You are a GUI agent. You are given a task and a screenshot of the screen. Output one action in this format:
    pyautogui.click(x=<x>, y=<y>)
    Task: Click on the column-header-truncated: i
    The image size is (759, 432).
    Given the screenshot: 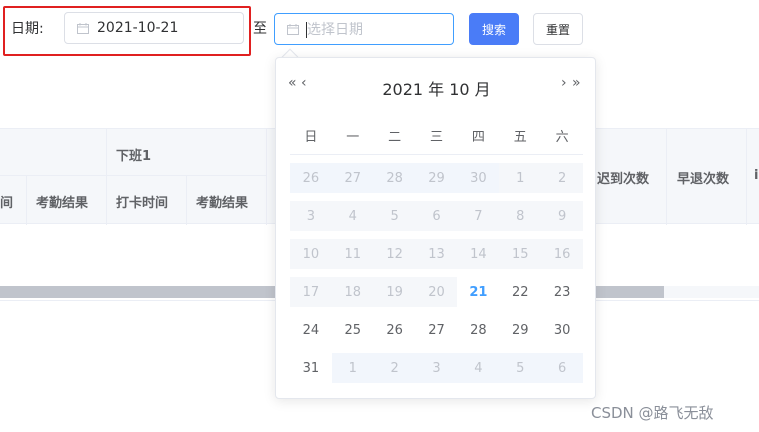 What is the action you would take?
    pyautogui.click(x=756, y=175)
    